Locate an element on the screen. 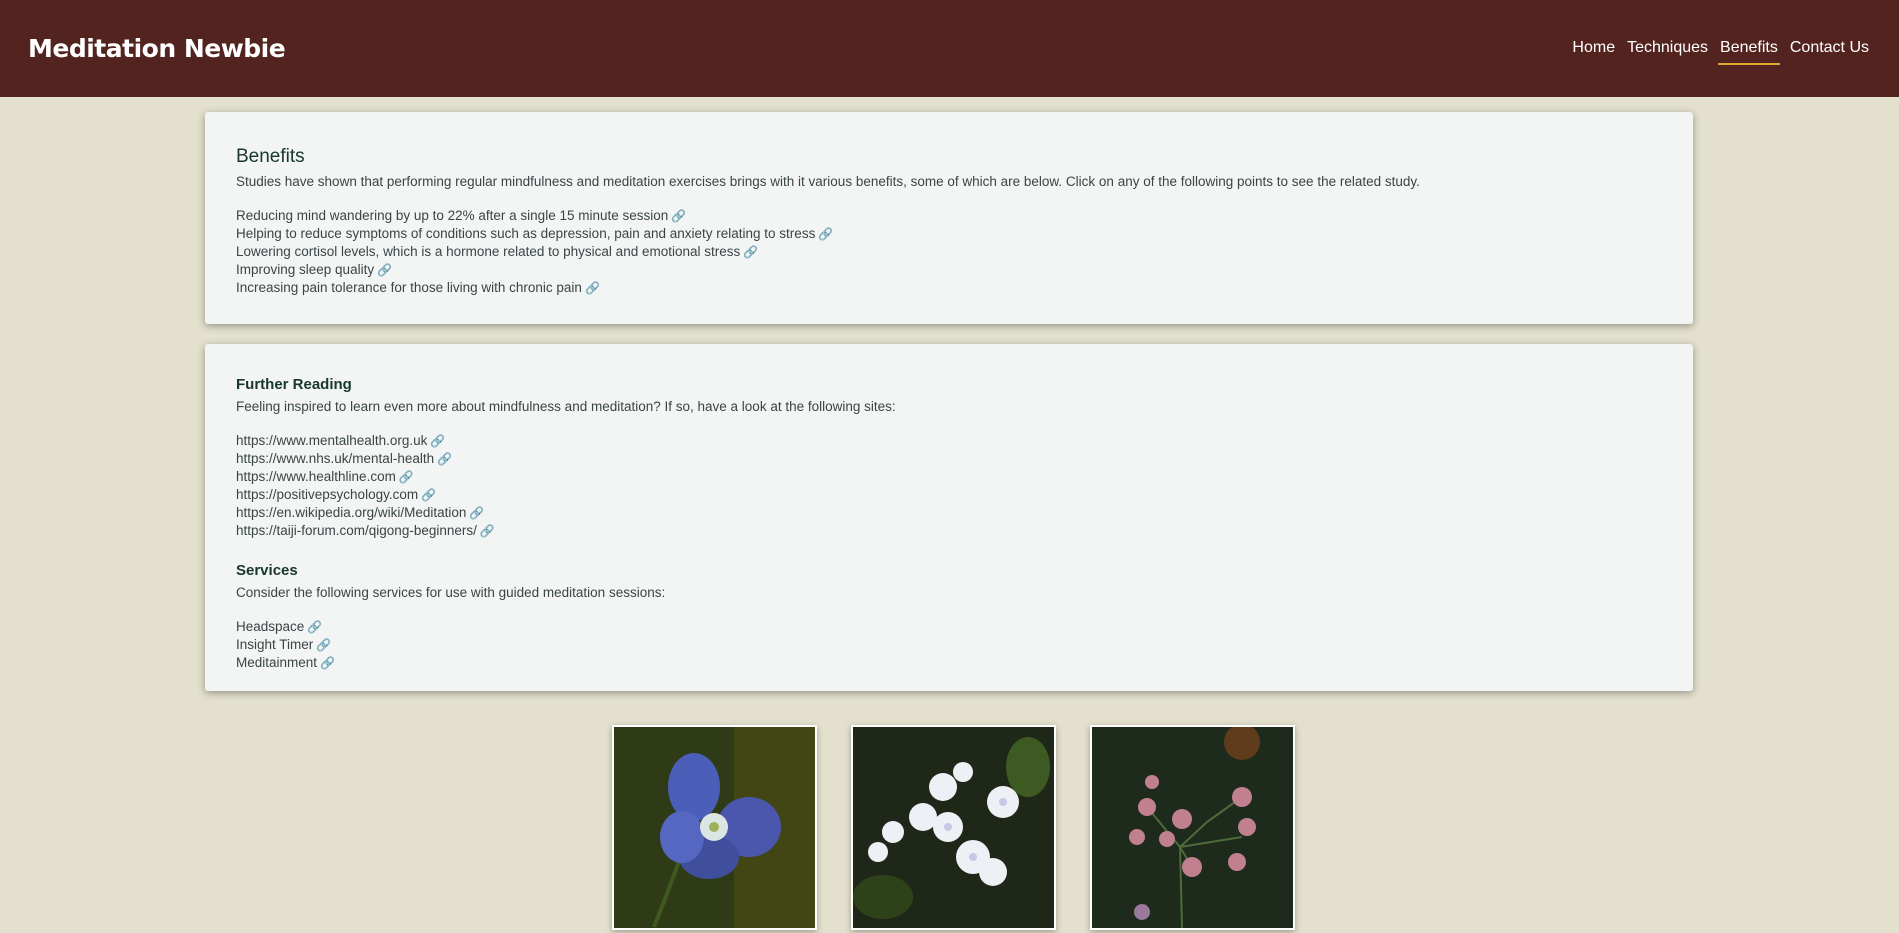  blue-flower-photo is located at coordinates (714, 827).